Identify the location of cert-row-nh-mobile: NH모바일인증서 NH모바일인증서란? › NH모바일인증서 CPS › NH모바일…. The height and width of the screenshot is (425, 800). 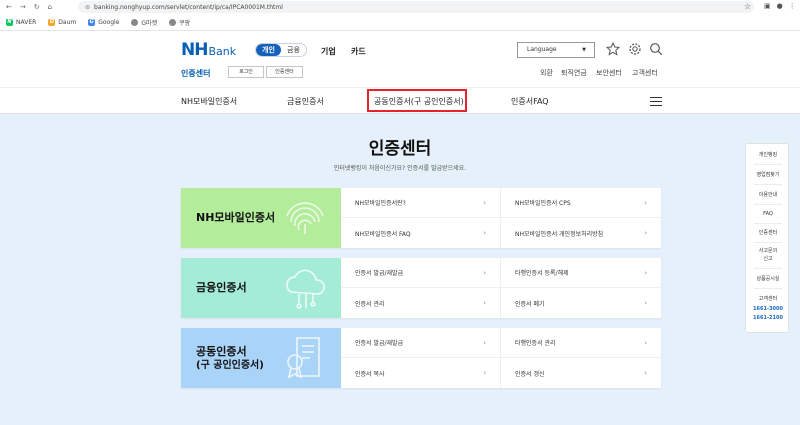
(421, 218).